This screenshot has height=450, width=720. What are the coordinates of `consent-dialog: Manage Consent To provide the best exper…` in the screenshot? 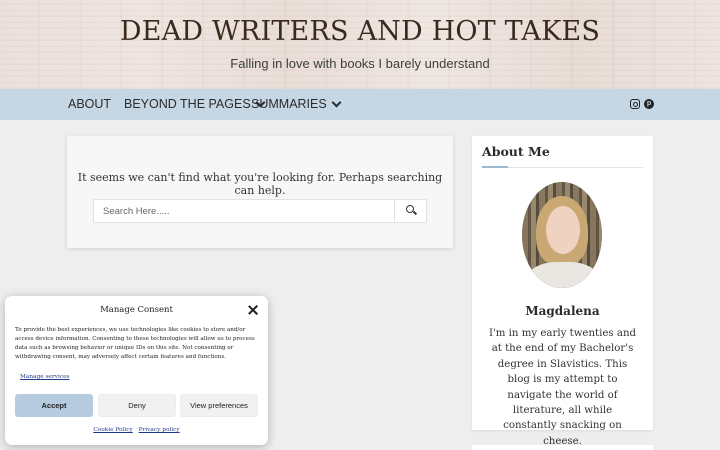 It's located at (136, 370).